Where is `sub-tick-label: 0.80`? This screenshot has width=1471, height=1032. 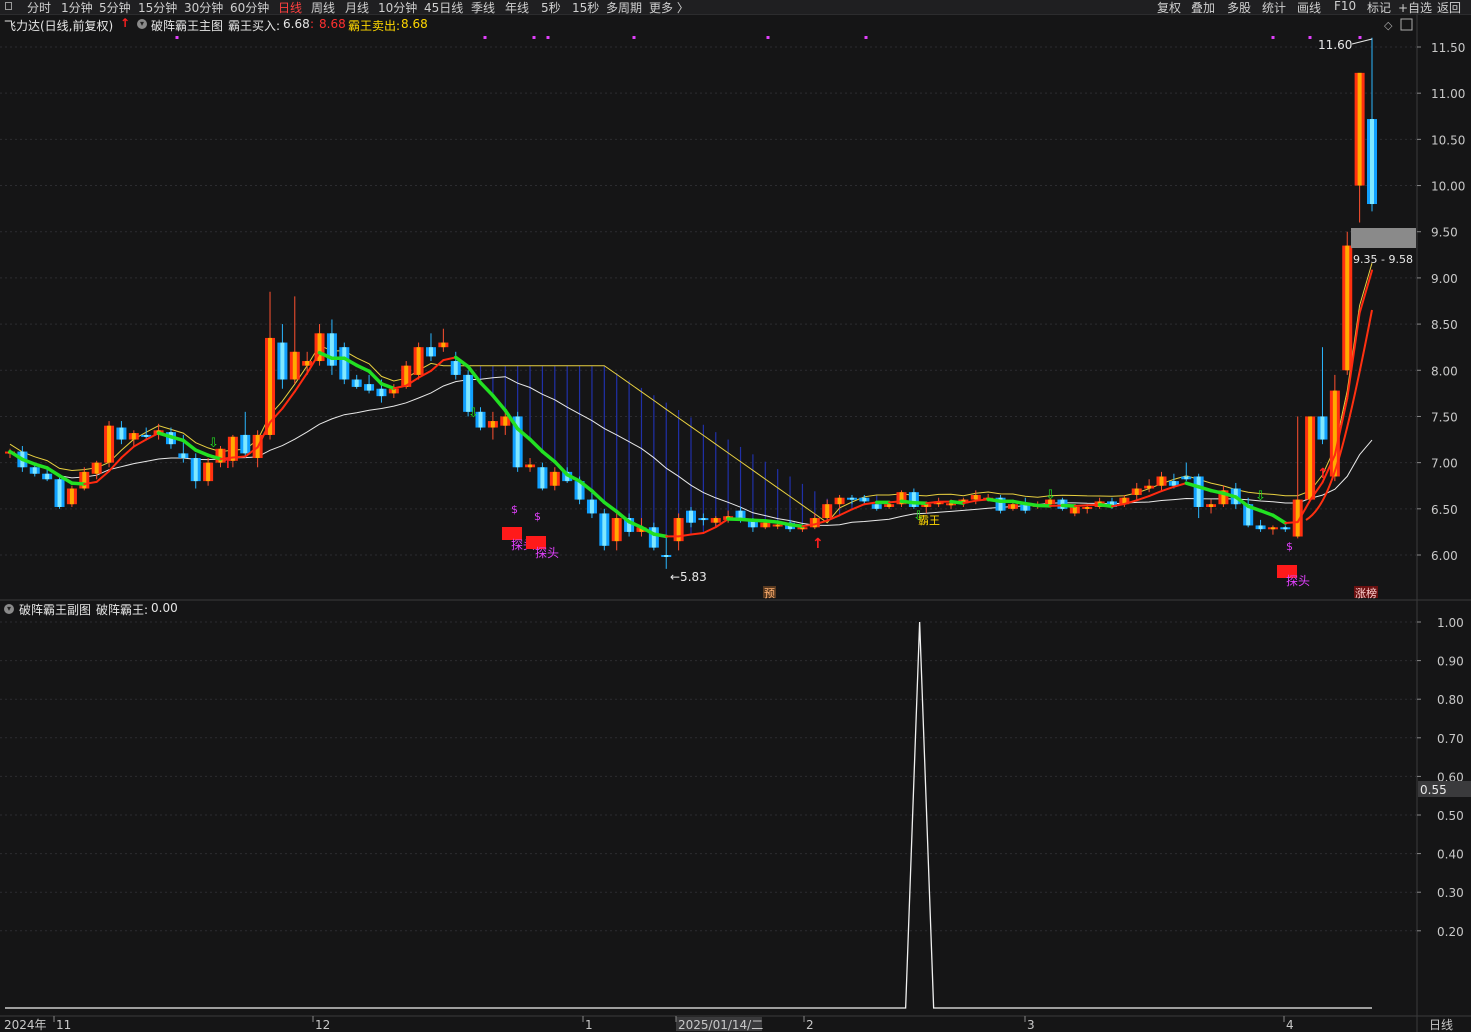
sub-tick-label: 0.80 is located at coordinates (1450, 700).